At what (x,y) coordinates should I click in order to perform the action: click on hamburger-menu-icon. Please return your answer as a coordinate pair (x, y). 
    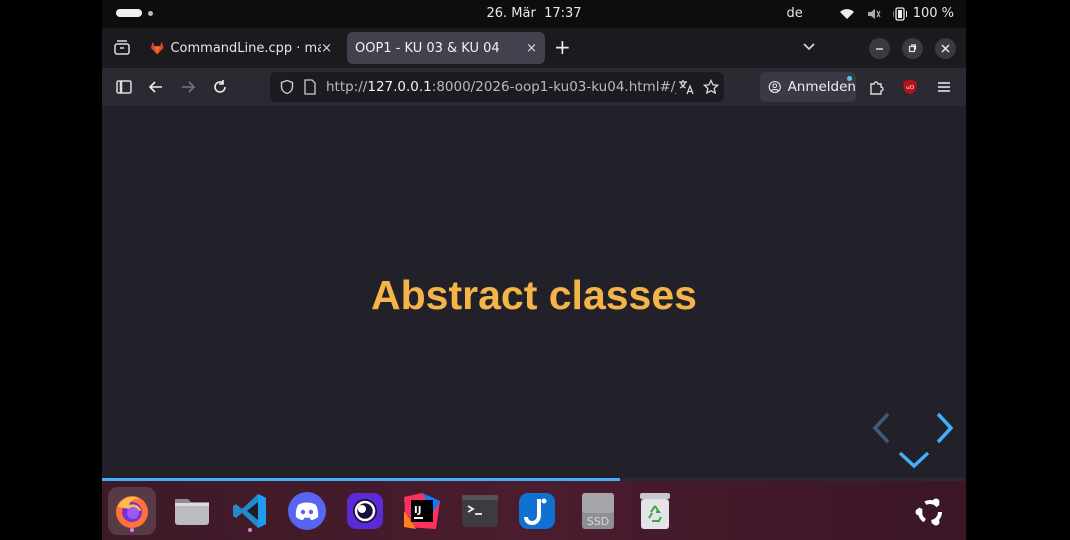
    Looking at the image, I should click on (944, 87).